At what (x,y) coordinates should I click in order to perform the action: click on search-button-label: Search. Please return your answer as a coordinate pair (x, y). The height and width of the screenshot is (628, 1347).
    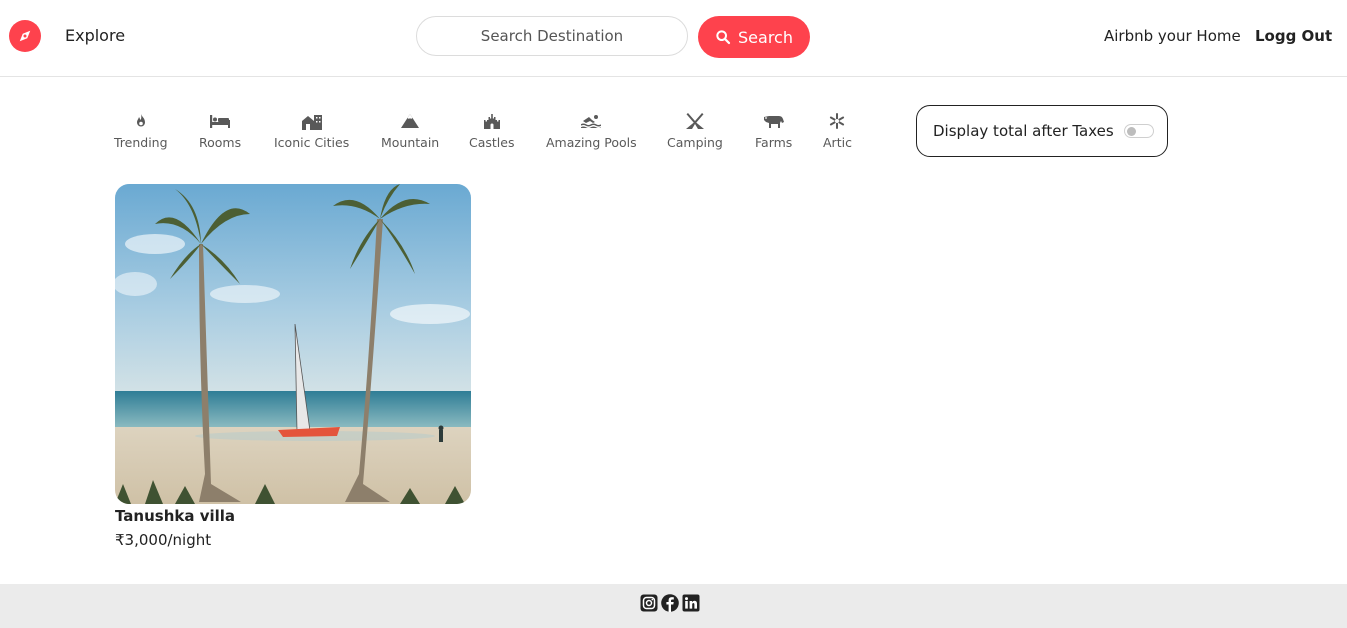
    Looking at the image, I should click on (765, 37).